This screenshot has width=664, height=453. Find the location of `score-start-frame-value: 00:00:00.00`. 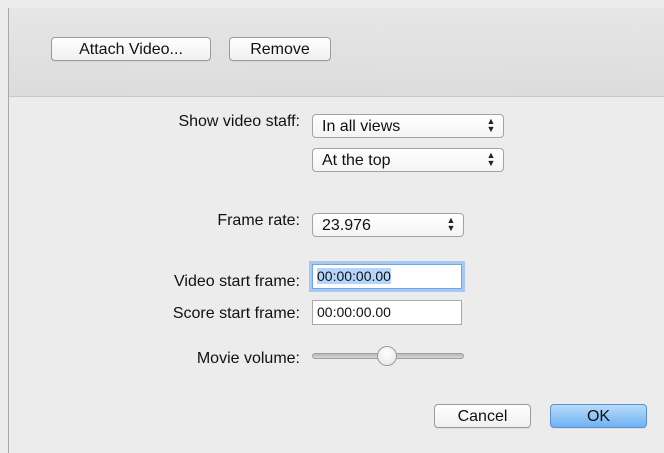

score-start-frame-value: 00:00:00.00 is located at coordinates (354, 312).